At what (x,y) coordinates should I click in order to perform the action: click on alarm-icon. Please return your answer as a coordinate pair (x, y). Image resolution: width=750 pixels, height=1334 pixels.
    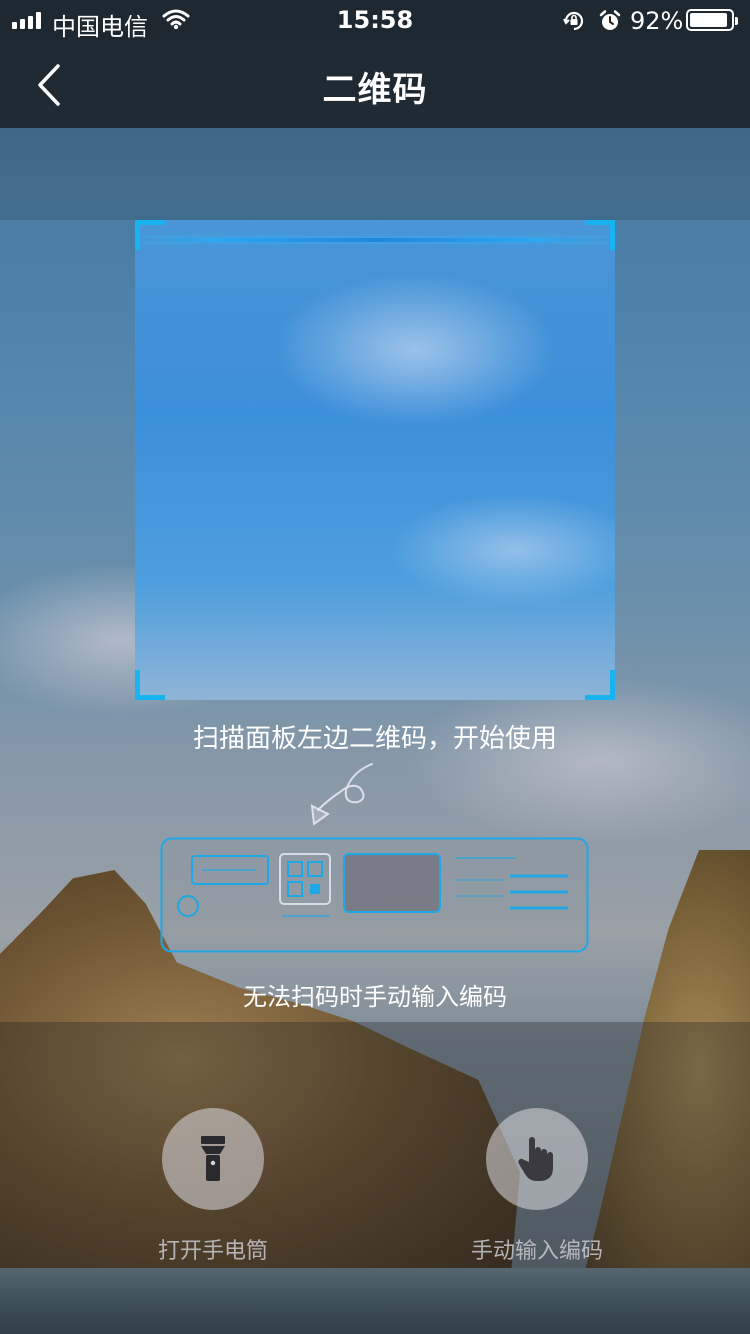
    Looking at the image, I should click on (610, 24).